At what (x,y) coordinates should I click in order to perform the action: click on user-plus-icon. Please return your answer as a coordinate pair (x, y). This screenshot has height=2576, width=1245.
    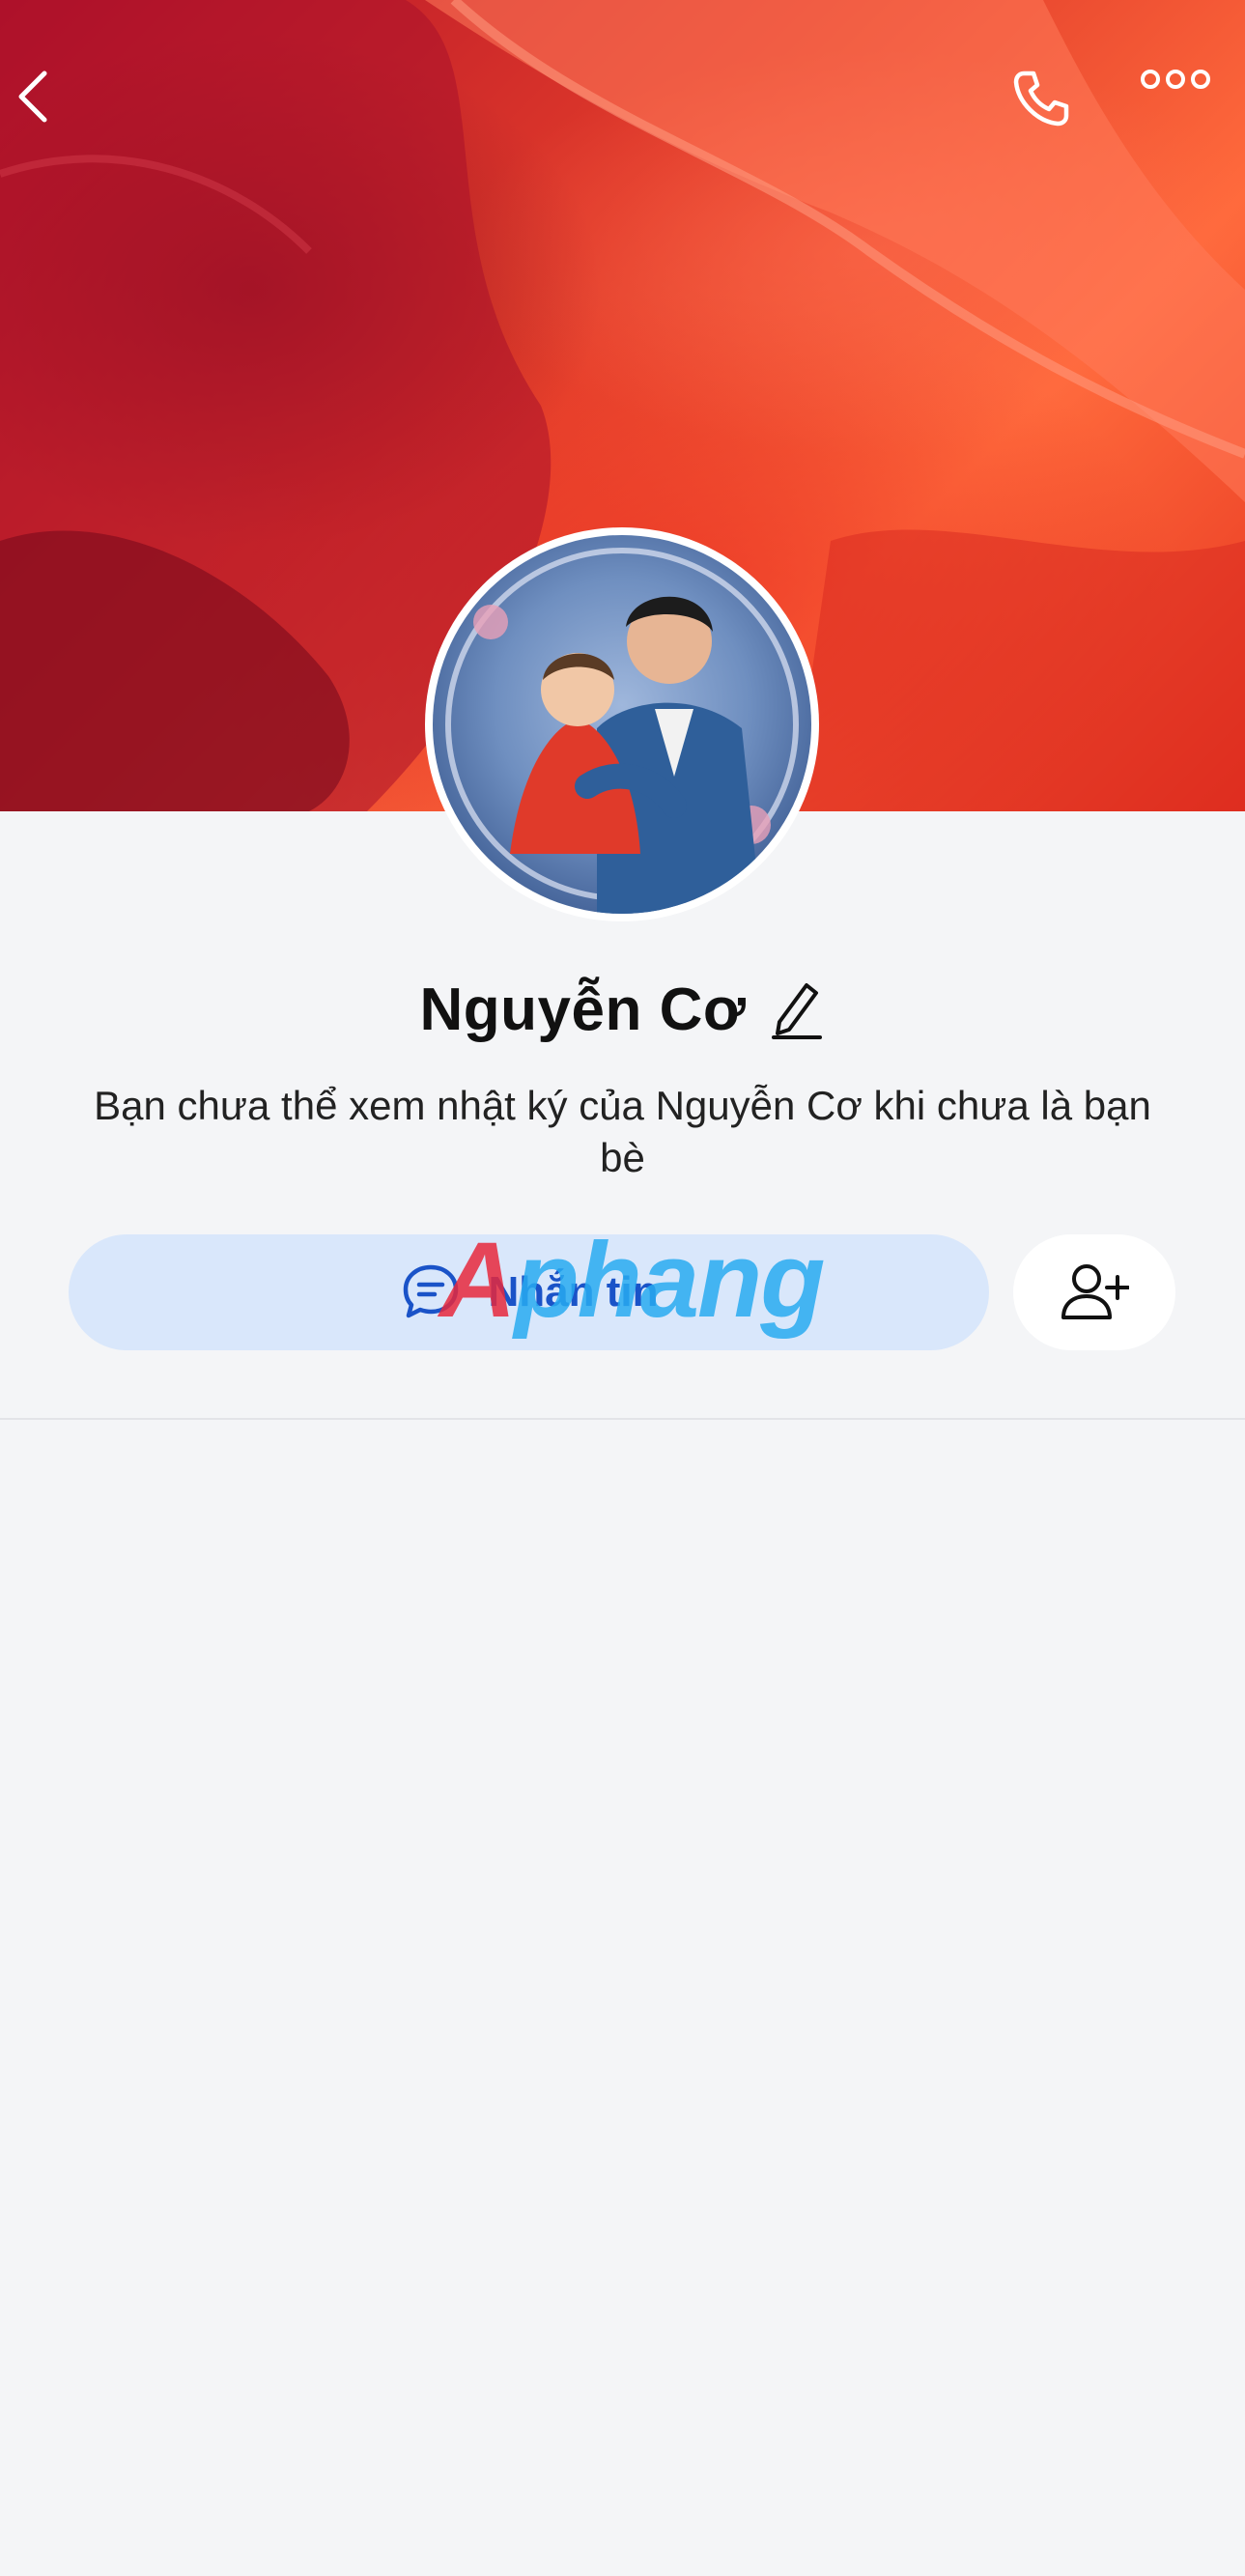
    Looking at the image, I should click on (1095, 1291).